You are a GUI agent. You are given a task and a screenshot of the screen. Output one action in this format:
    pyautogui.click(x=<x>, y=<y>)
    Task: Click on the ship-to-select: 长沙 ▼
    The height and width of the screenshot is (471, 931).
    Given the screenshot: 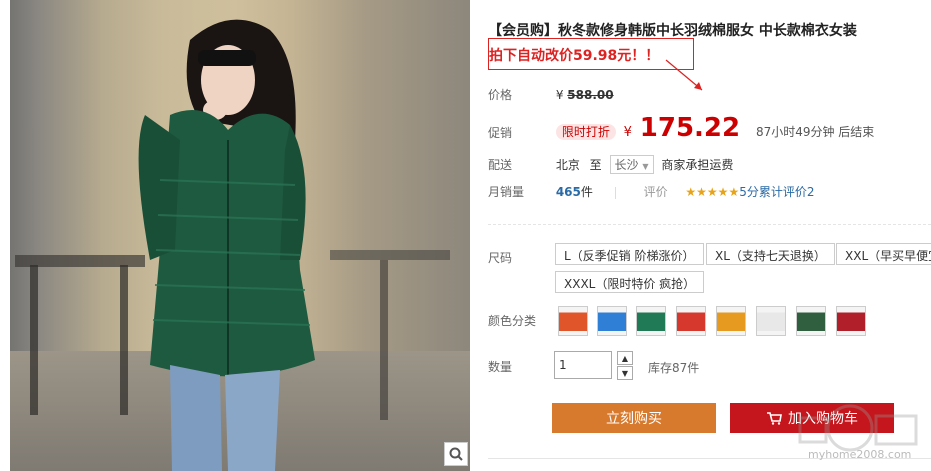 What is the action you would take?
    pyautogui.click(x=631, y=164)
    